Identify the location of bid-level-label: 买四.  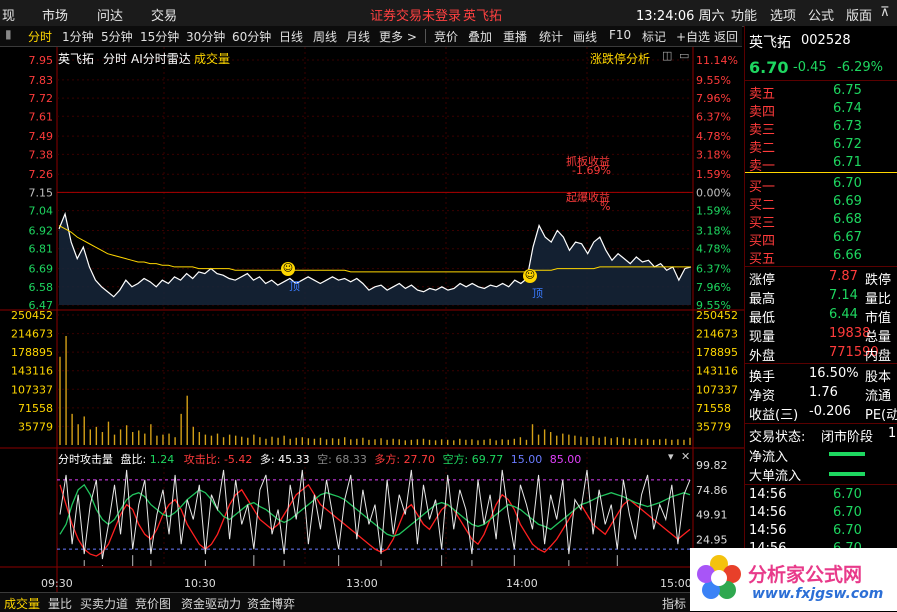
(762, 241).